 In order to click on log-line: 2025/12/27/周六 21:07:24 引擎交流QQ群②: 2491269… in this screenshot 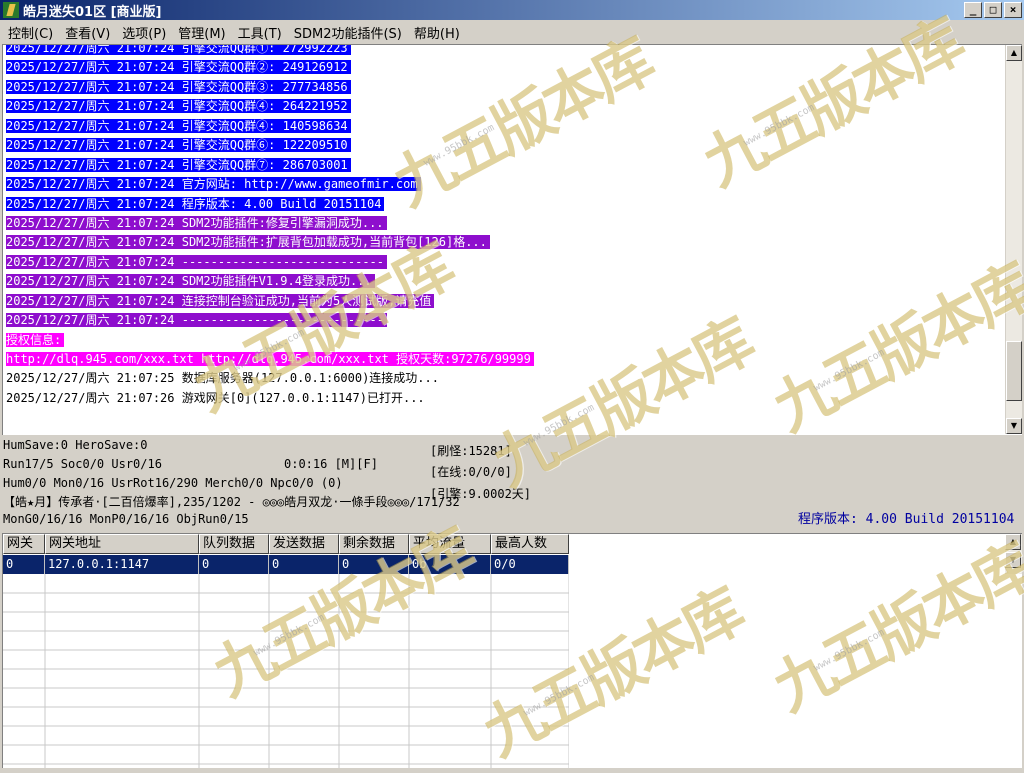, I will do `click(270, 67)`.